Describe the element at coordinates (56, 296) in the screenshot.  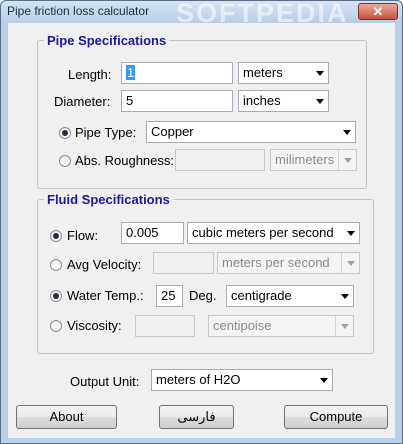
I see `water-temp-radio` at that location.